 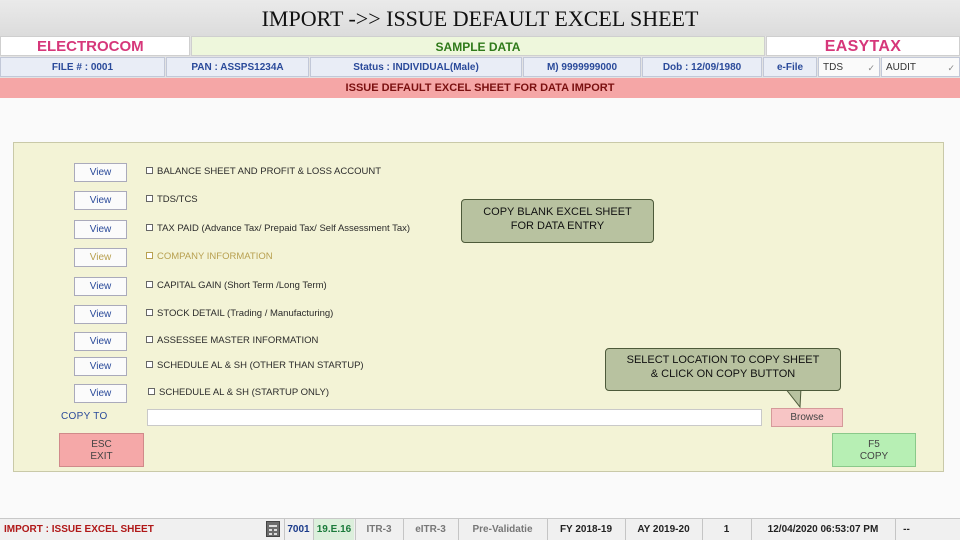 I want to click on callout-line: SELECT LOCATION TO COPY SHEET, so click(x=723, y=360).